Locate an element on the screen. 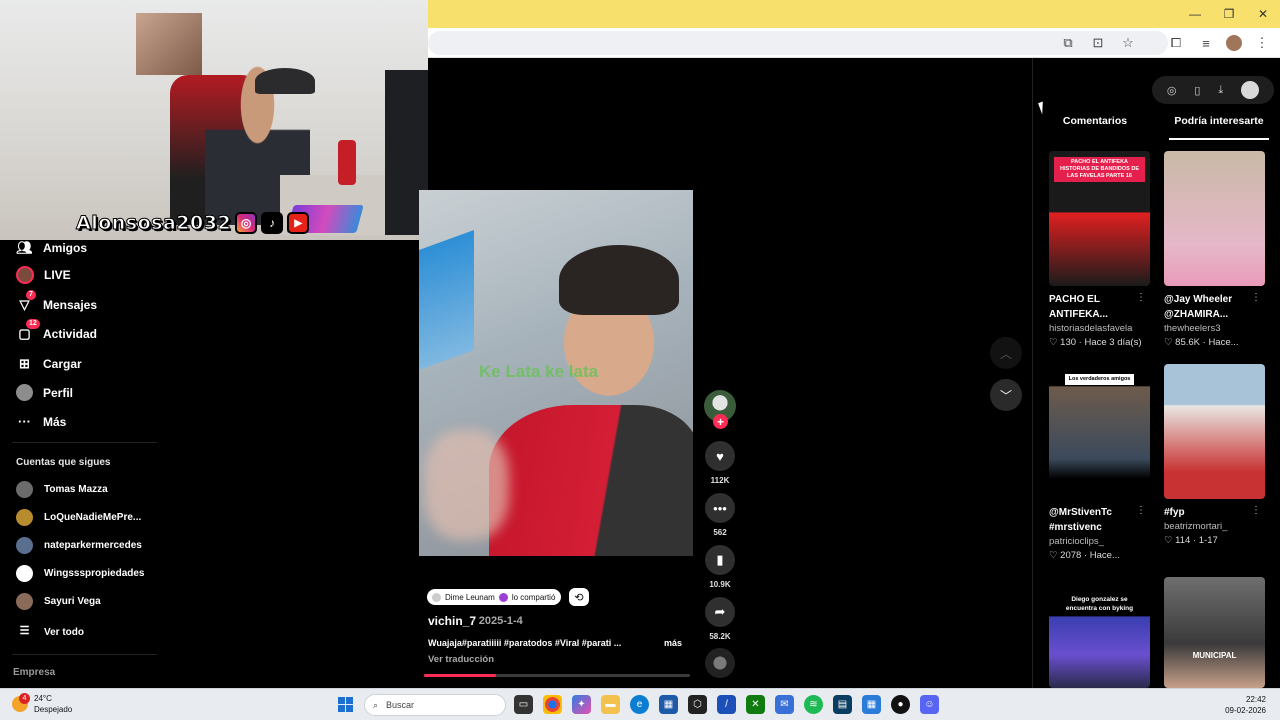 The image size is (1280, 720). media-control-icon: ≡ is located at coordinates (1206, 43).